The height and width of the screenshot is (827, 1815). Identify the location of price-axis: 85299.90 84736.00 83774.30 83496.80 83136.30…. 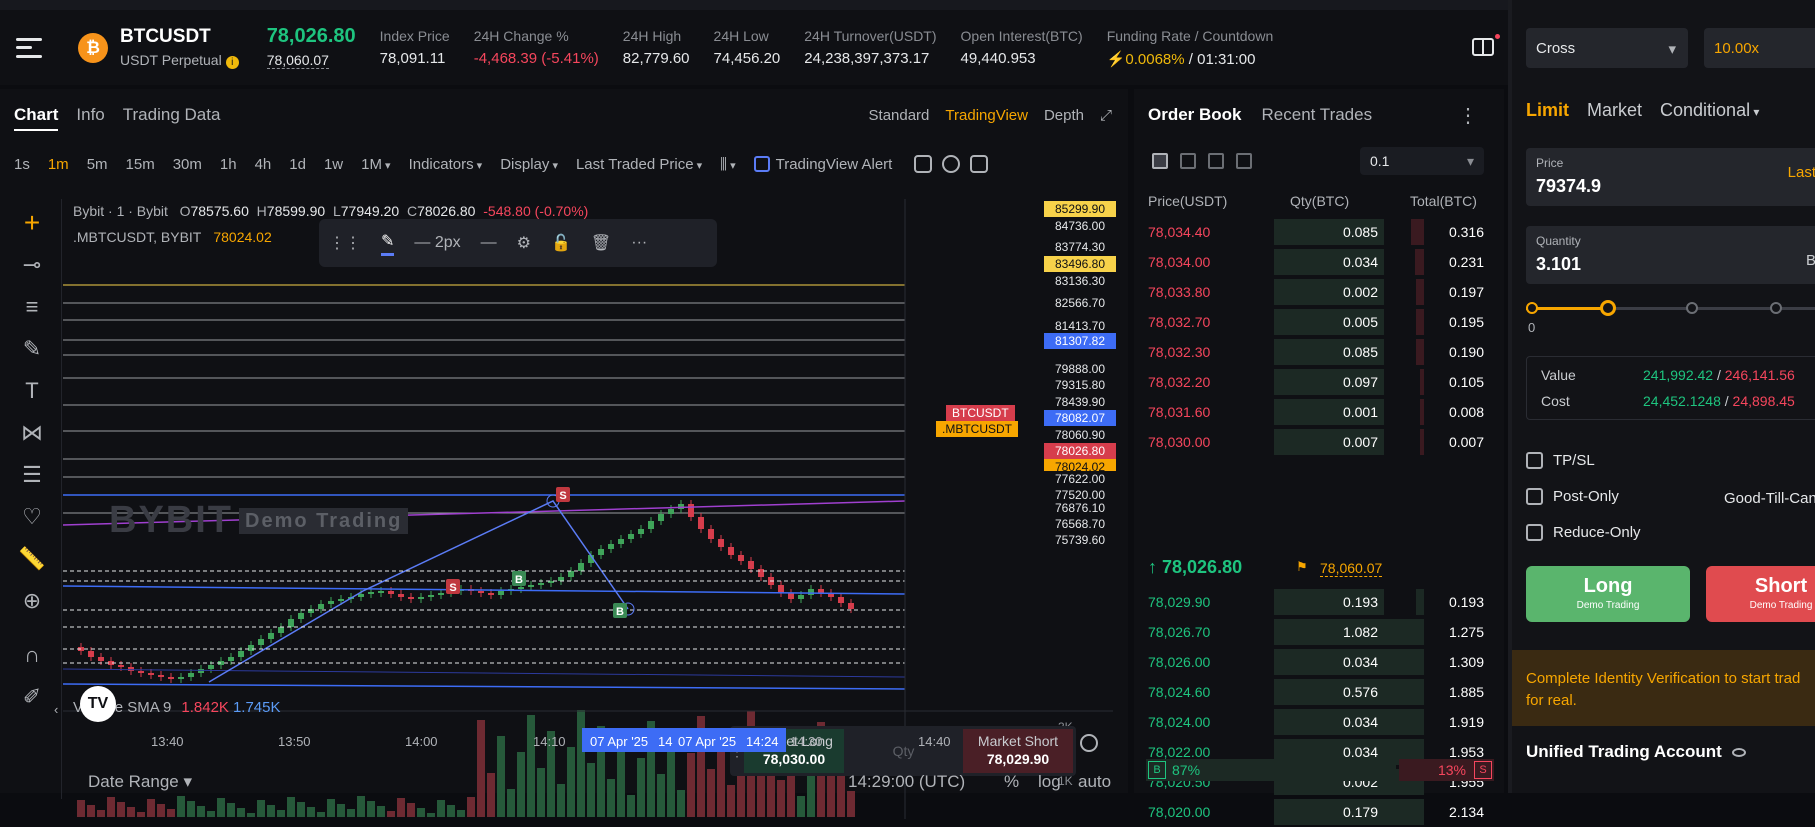
(1080, 442).